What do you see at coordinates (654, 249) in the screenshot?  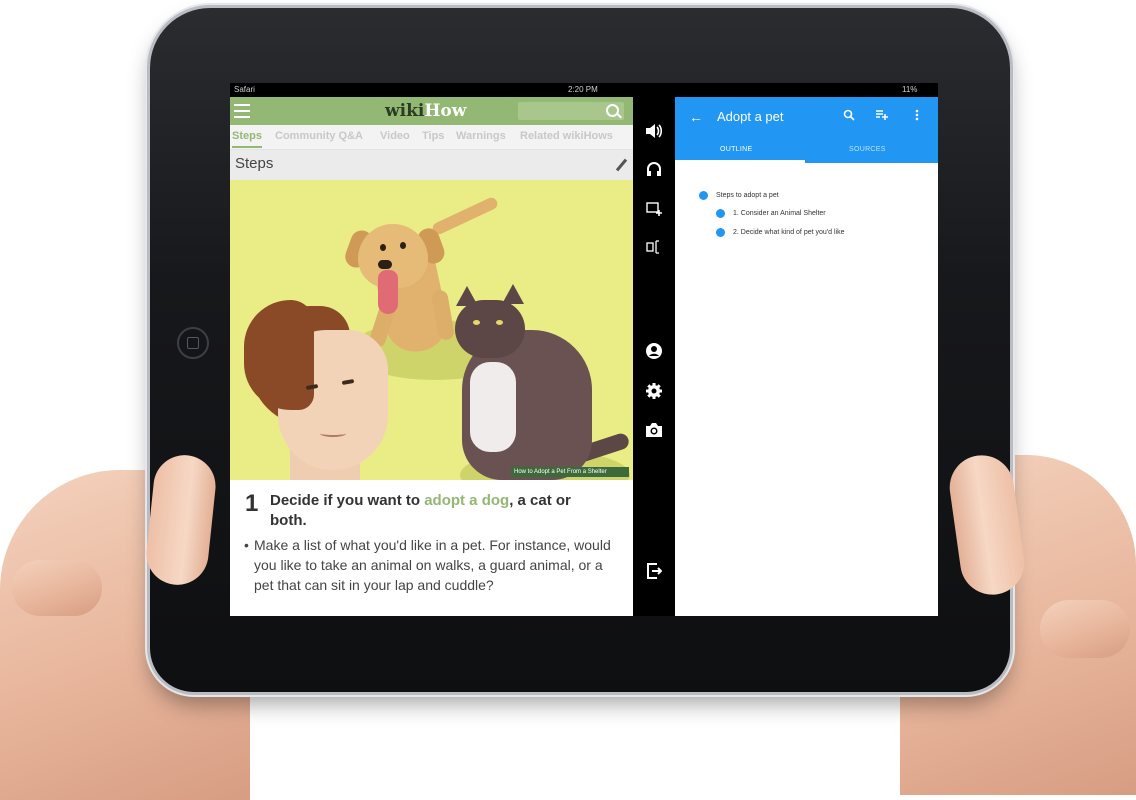 I see `layout-icon` at bounding box center [654, 249].